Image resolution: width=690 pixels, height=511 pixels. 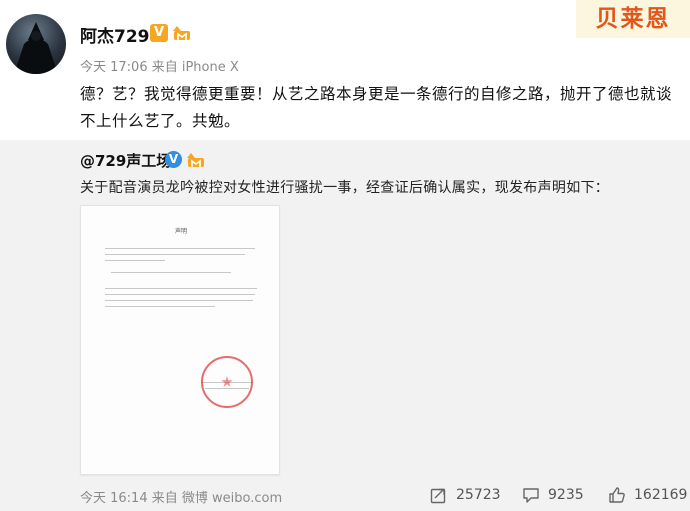 What do you see at coordinates (566, 495) in the screenshot?
I see `comment-count: 9235` at bounding box center [566, 495].